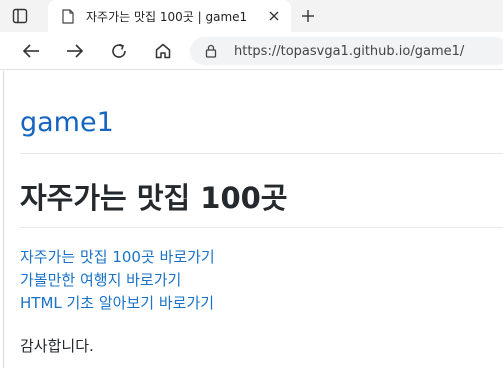 The image size is (503, 368). I want to click on close-icon, so click(274, 16).